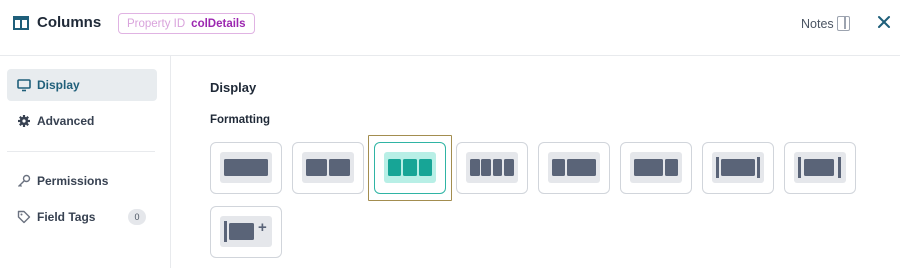 The width and height of the screenshot is (900, 268). I want to click on gear-icon, so click(24, 121).